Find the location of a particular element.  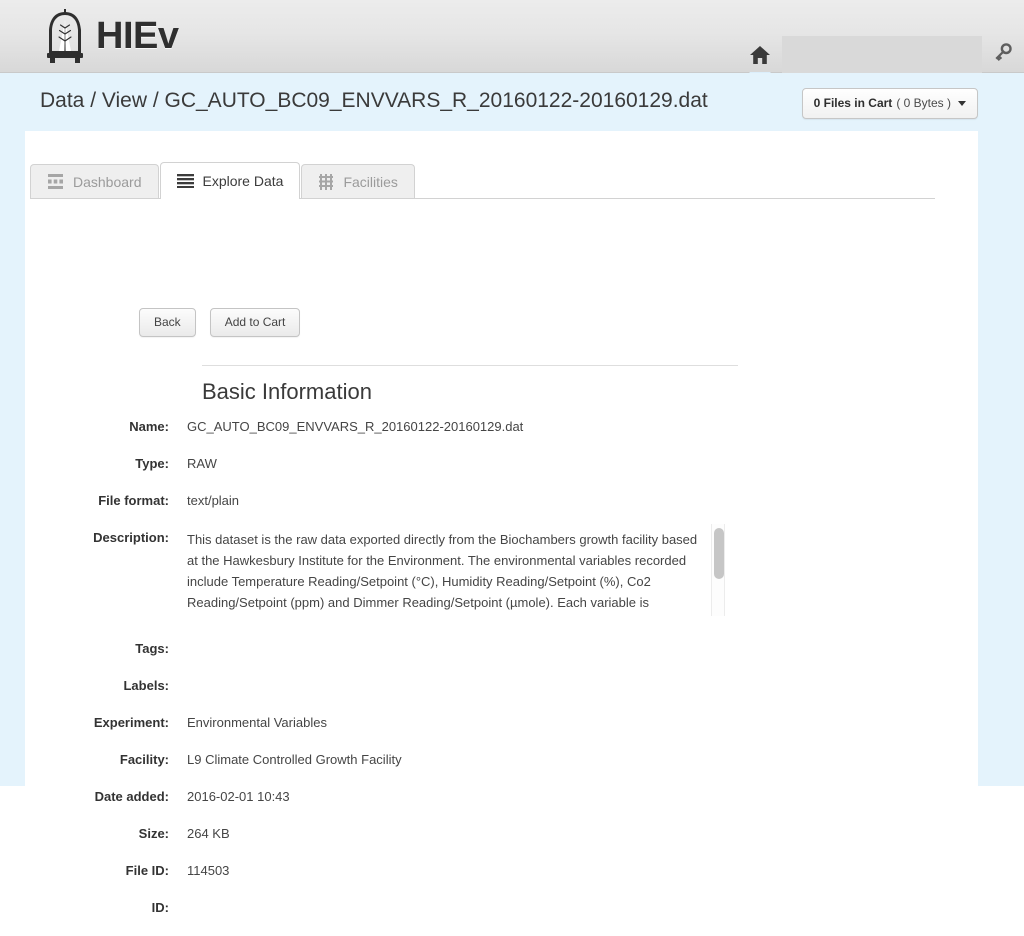

tags-label: Tags: is located at coordinates (152, 648).